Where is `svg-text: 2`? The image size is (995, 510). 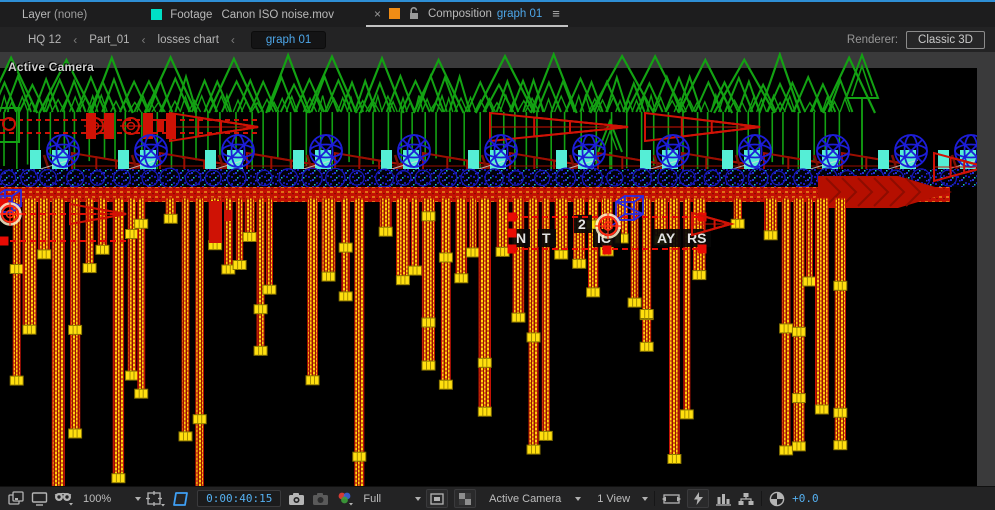 svg-text: 2 is located at coordinates (582, 224).